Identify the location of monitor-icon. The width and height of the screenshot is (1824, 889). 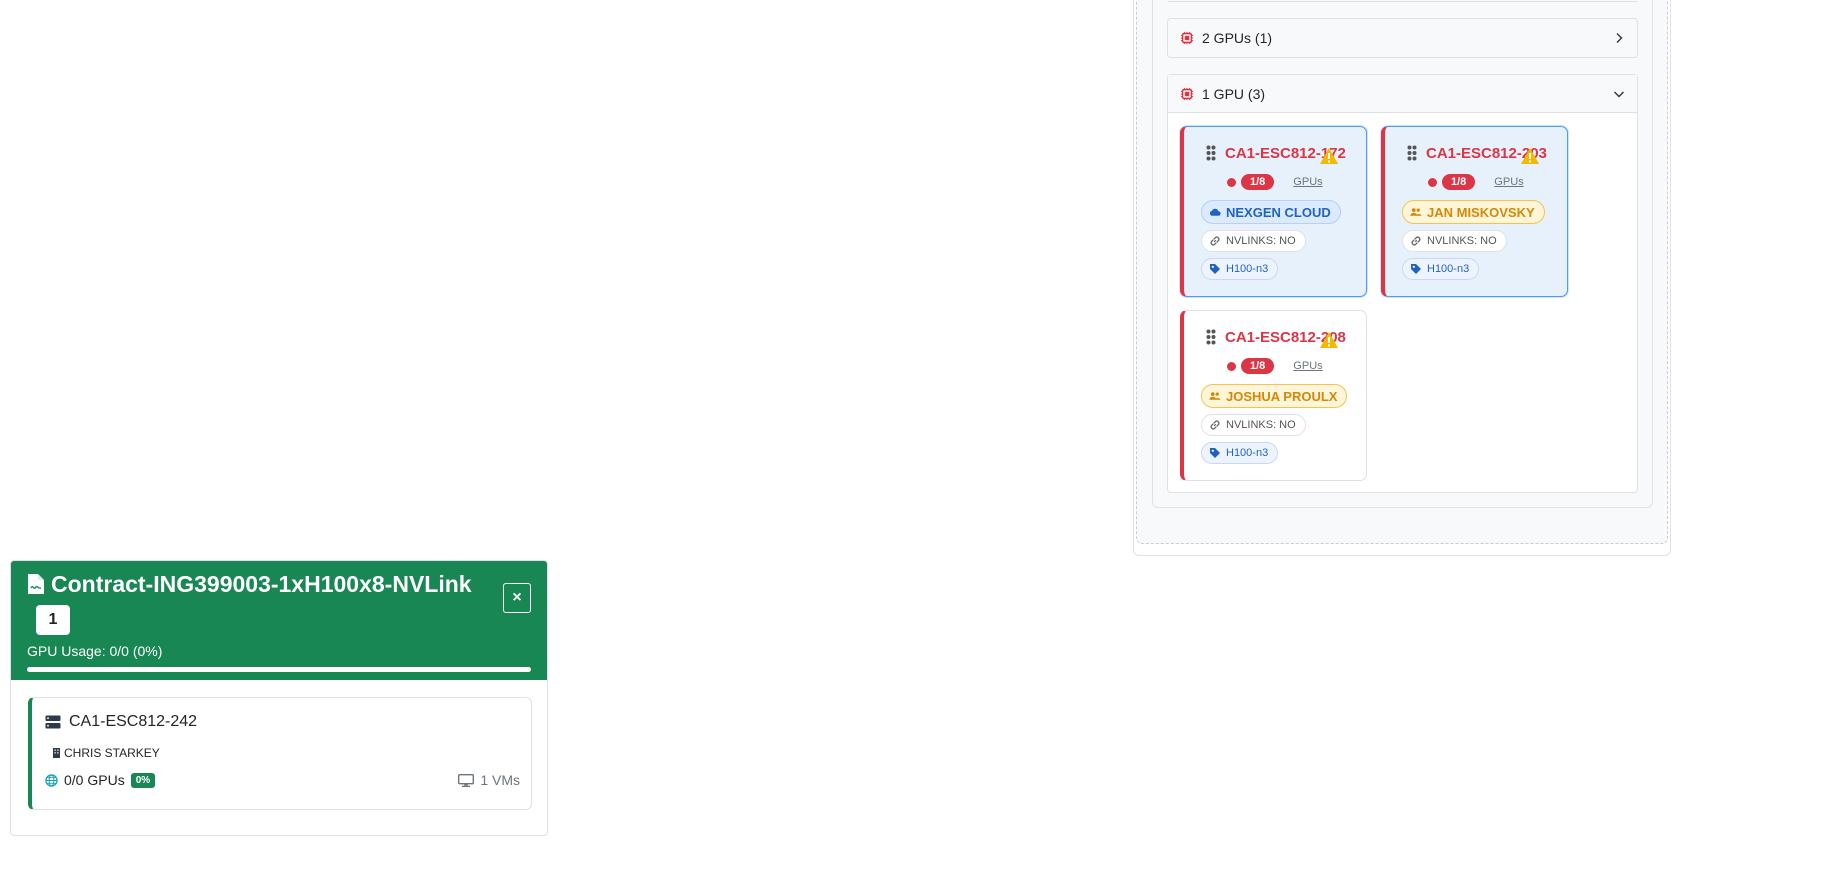
(466, 780).